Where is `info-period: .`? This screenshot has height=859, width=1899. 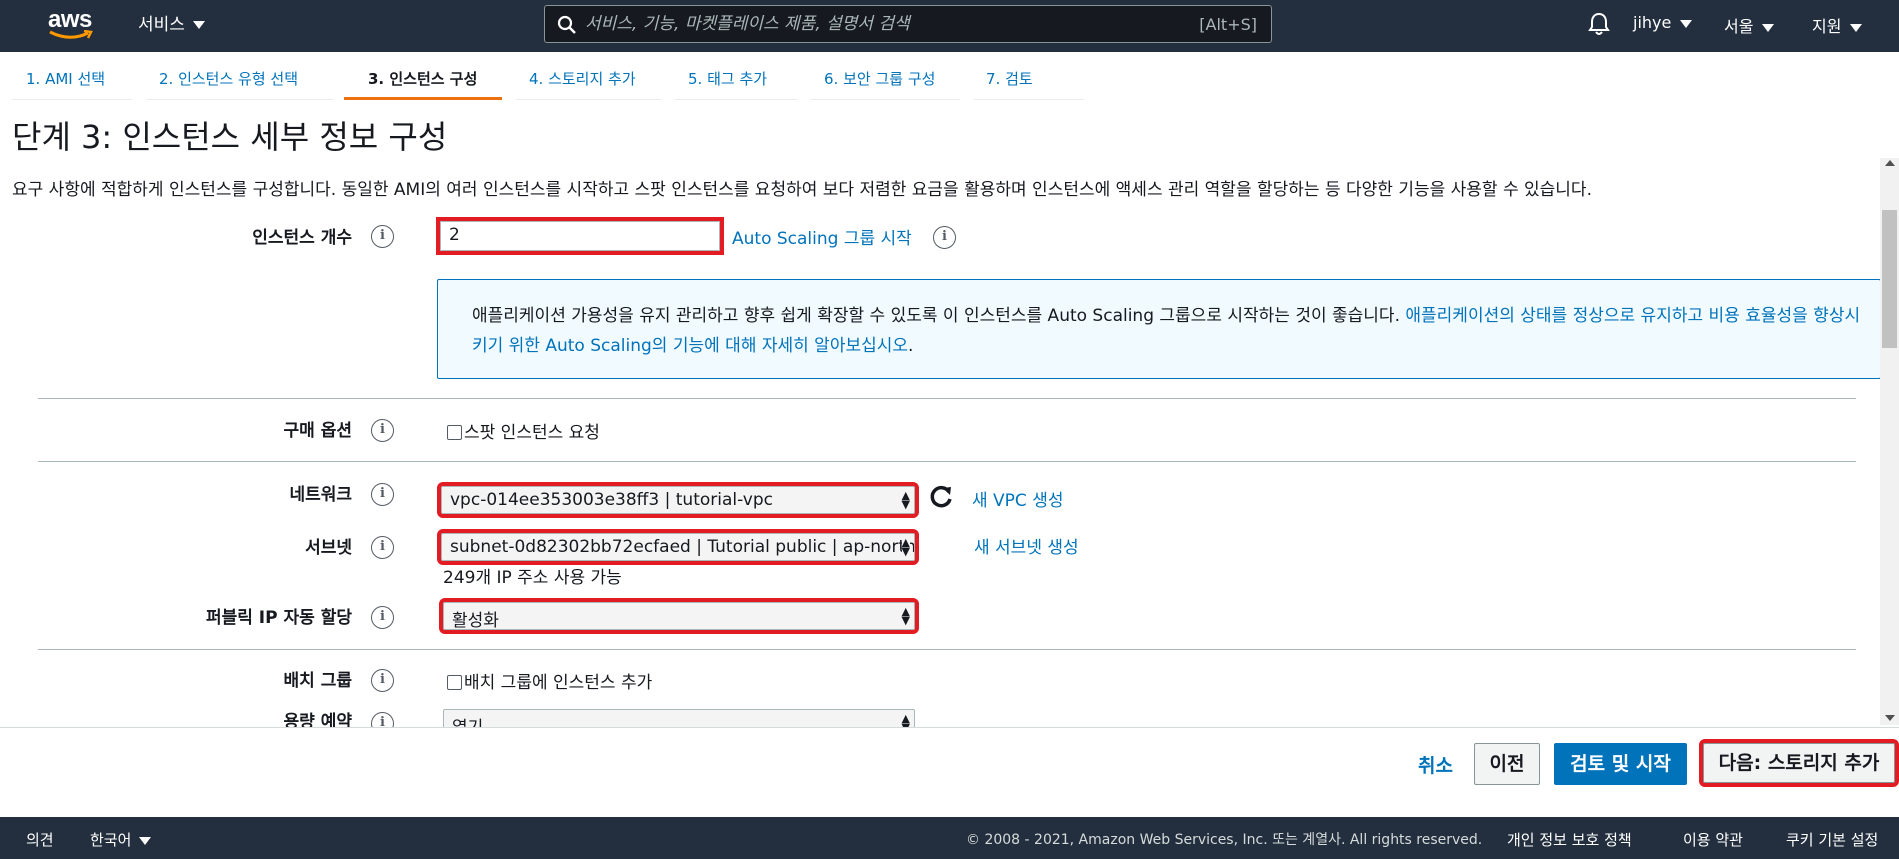 info-period: . is located at coordinates (911, 346).